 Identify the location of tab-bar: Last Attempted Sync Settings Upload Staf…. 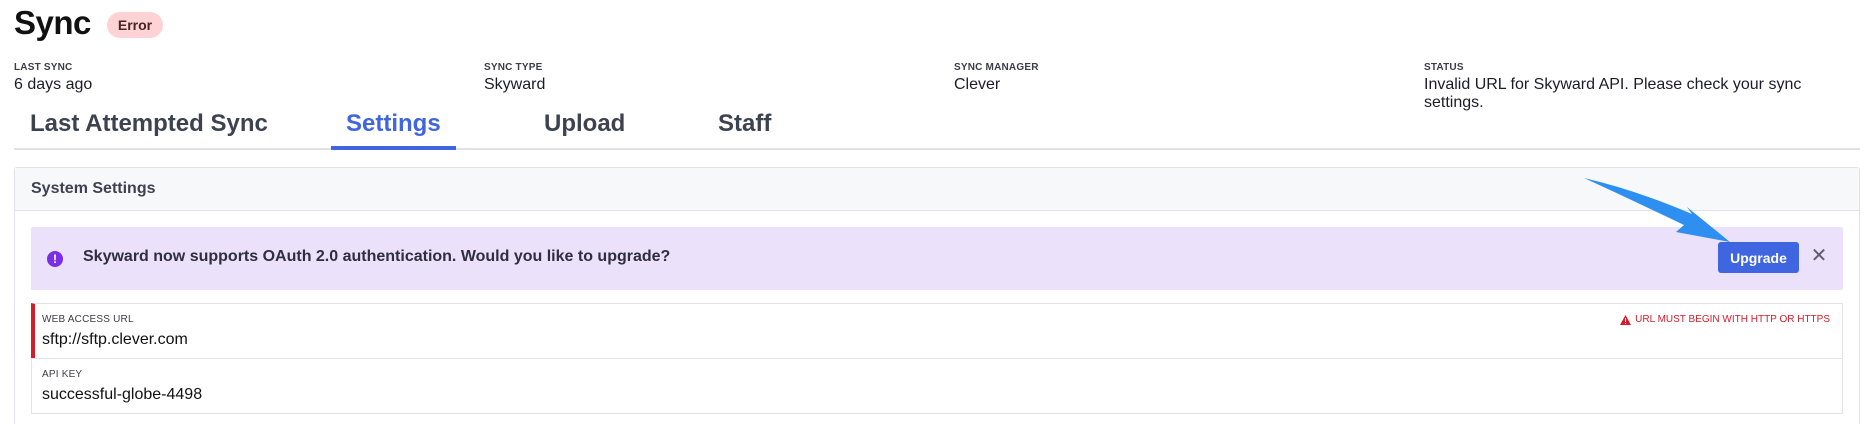
(937, 130).